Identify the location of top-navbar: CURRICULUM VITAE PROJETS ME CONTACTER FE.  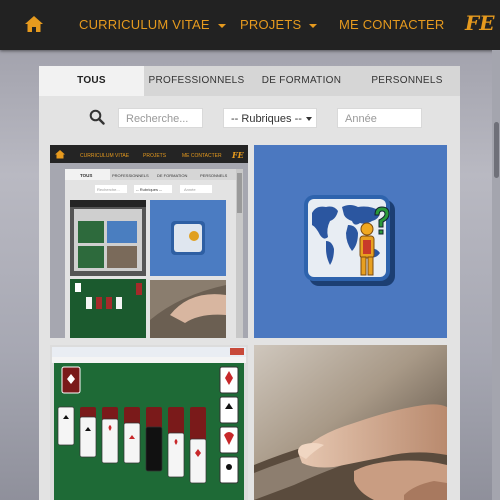
(250, 25).